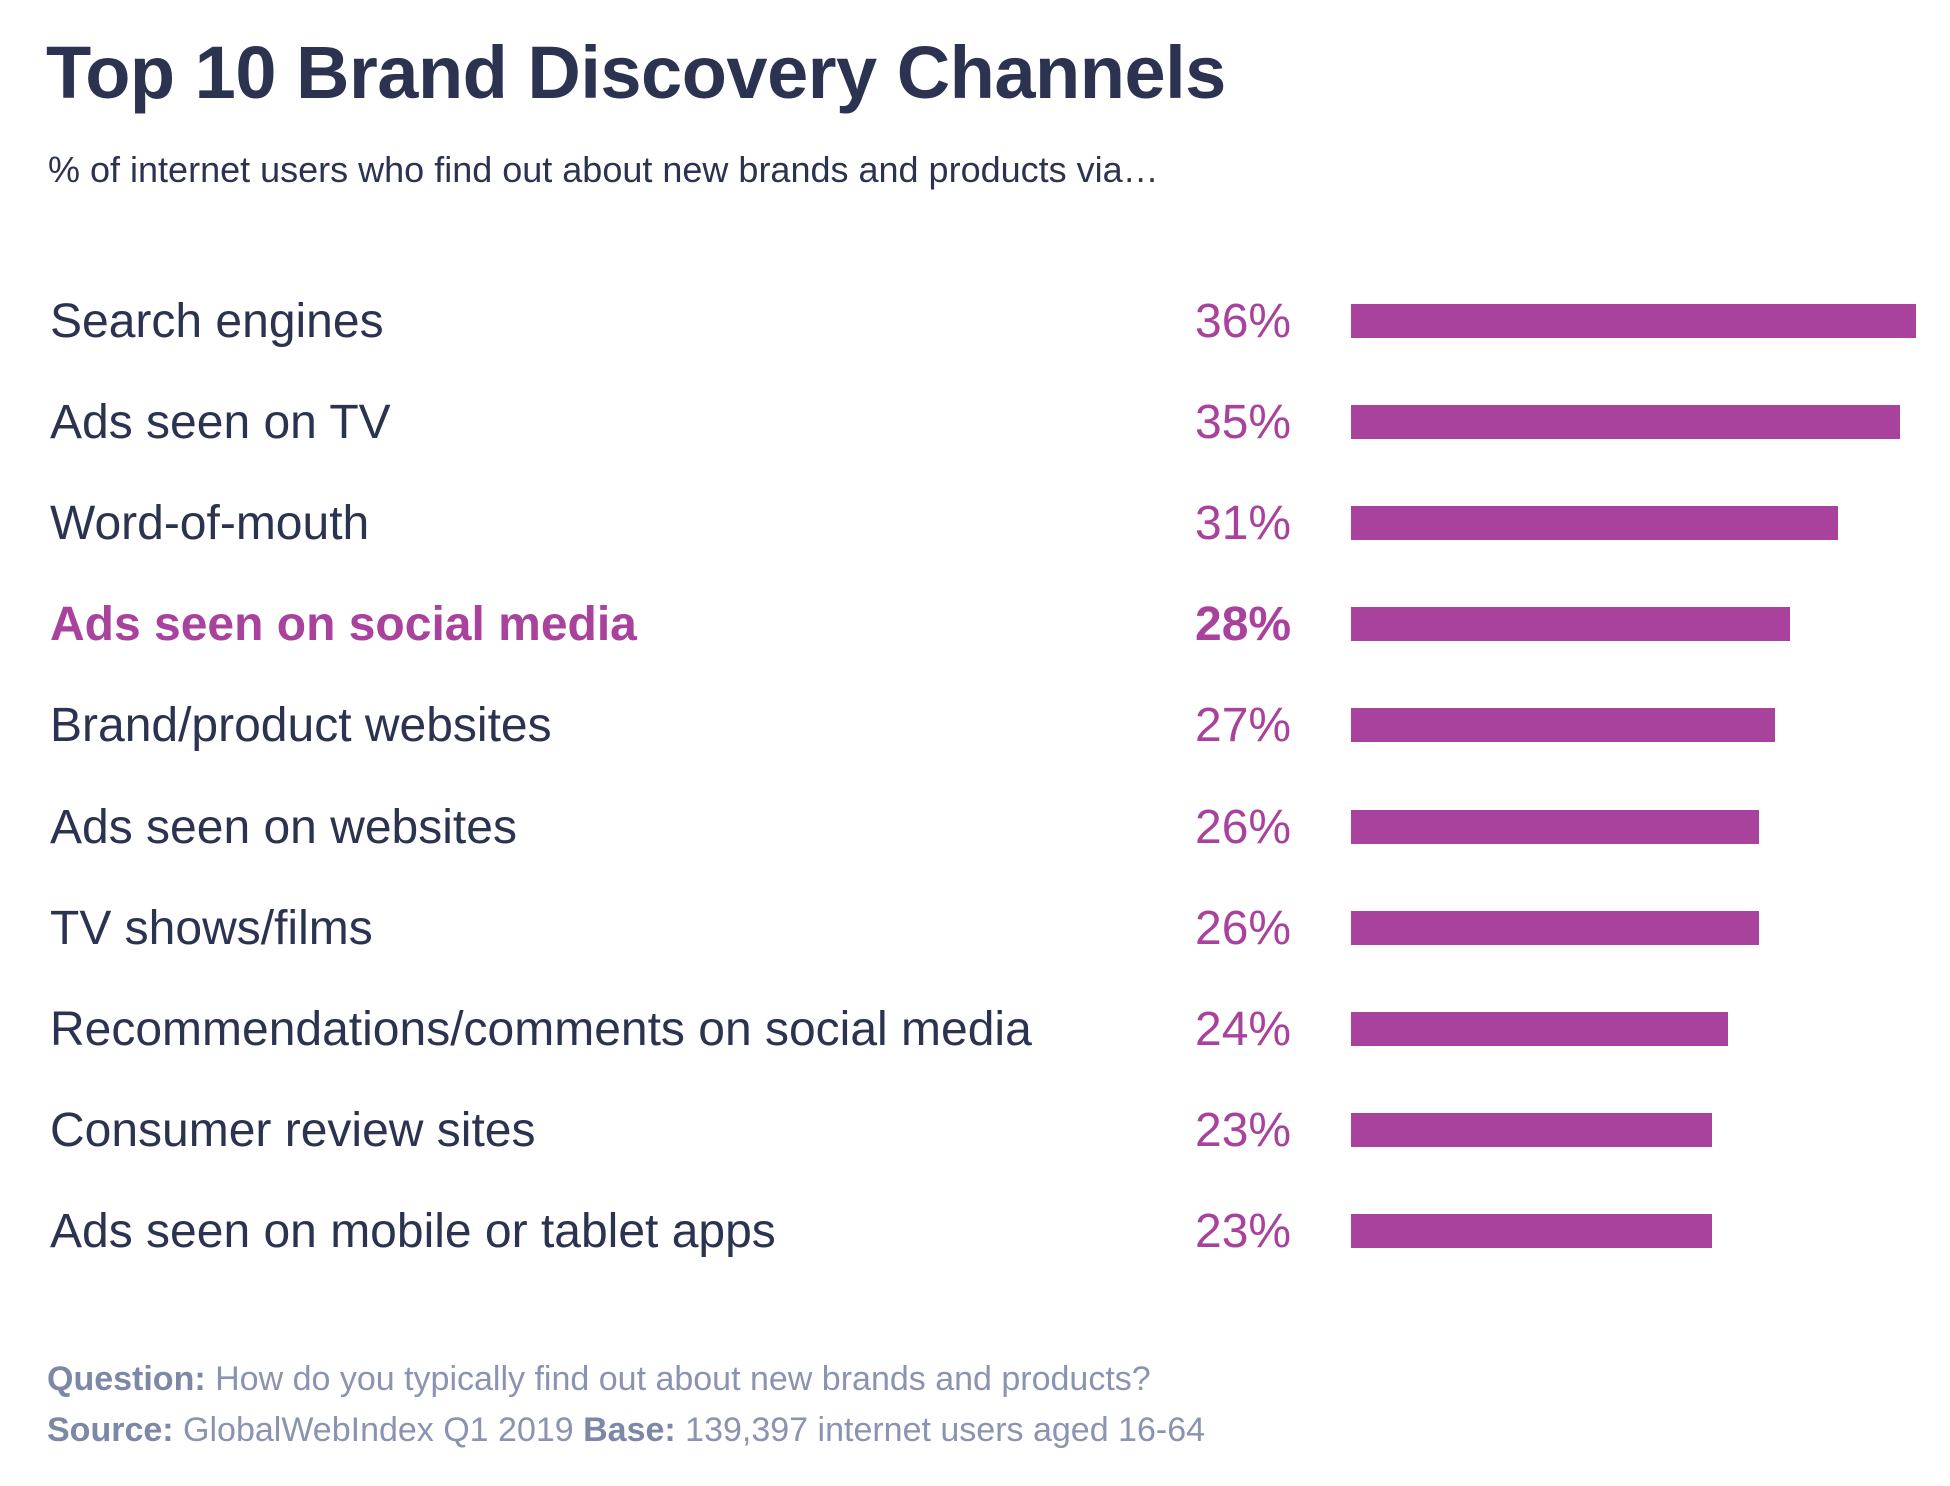 This screenshot has height=1486, width=1950. What do you see at coordinates (413, 1231) in the screenshot?
I see `category-label: Ads seen on mobile or tablet apps` at bounding box center [413, 1231].